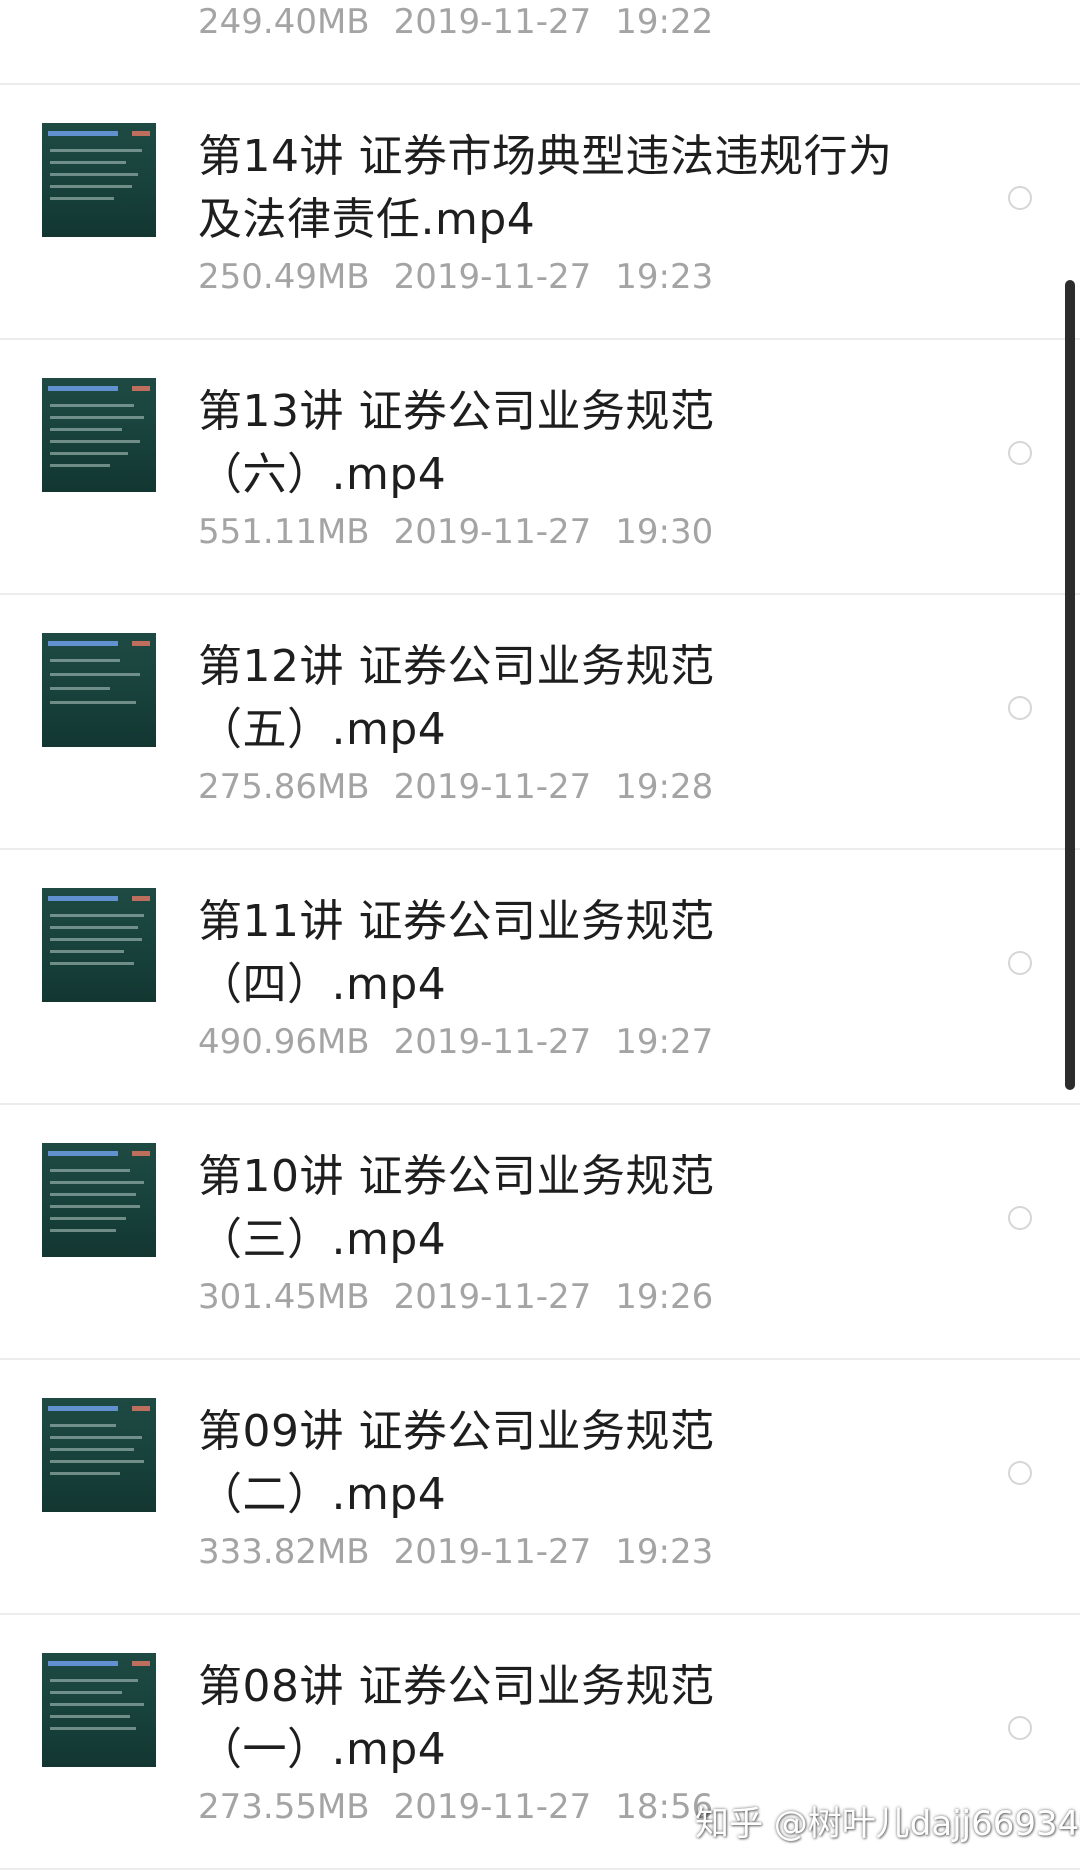 This screenshot has width=1080, height=1870. What do you see at coordinates (1070, 685) in the screenshot?
I see `scrollbar` at bounding box center [1070, 685].